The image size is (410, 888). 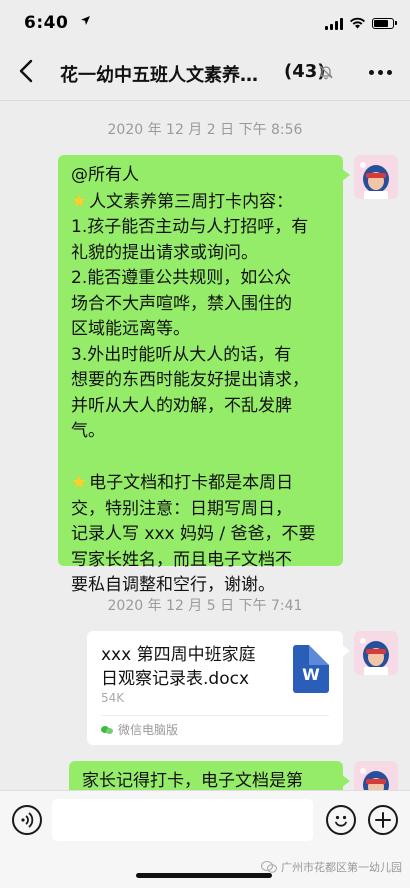 What do you see at coordinates (26, 71) in the screenshot?
I see `back-chevron-icon` at bounding box center [26, 71].